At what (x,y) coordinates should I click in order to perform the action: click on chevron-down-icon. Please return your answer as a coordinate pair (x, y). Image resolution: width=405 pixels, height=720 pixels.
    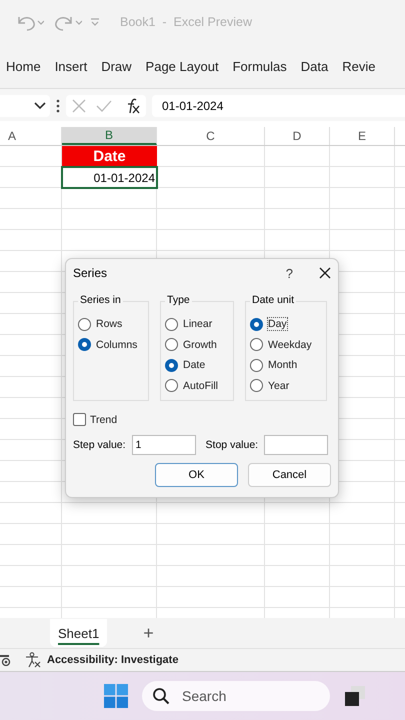
    Looking at the image, I should click on (40, 106).